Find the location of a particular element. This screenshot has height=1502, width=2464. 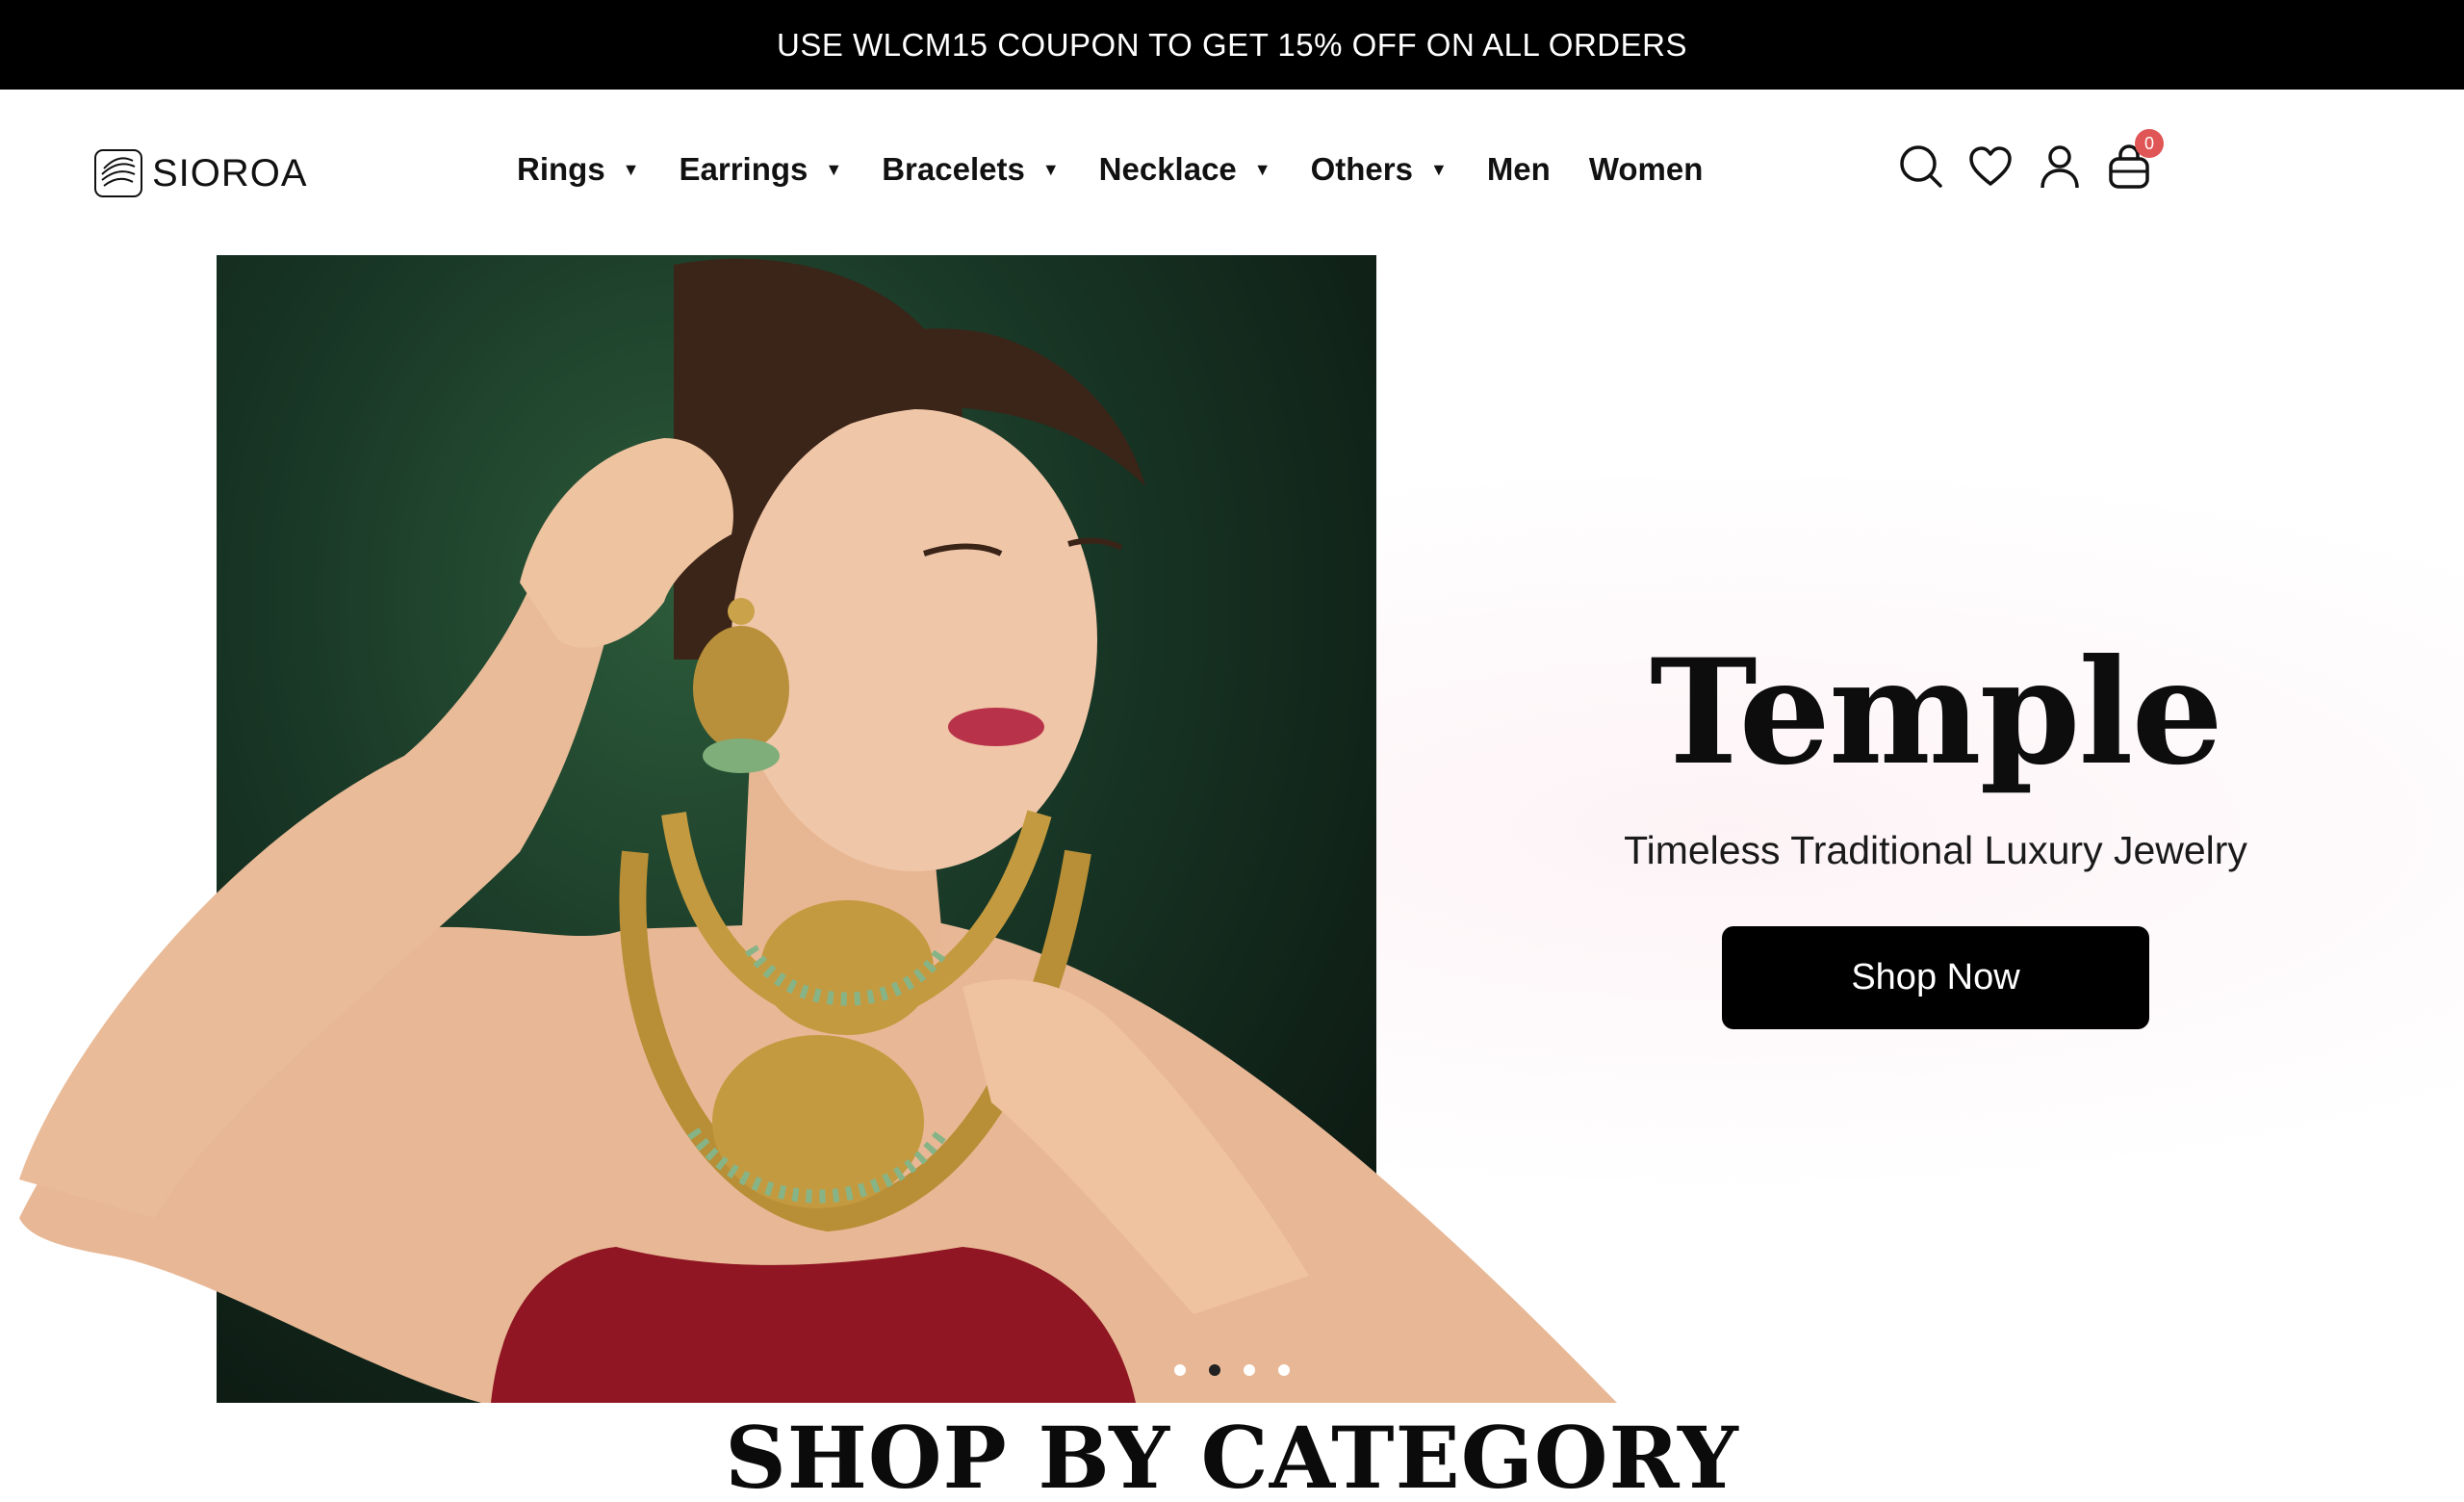

nav-item-others: Others ▼ is located at coordinates (1379, 169).